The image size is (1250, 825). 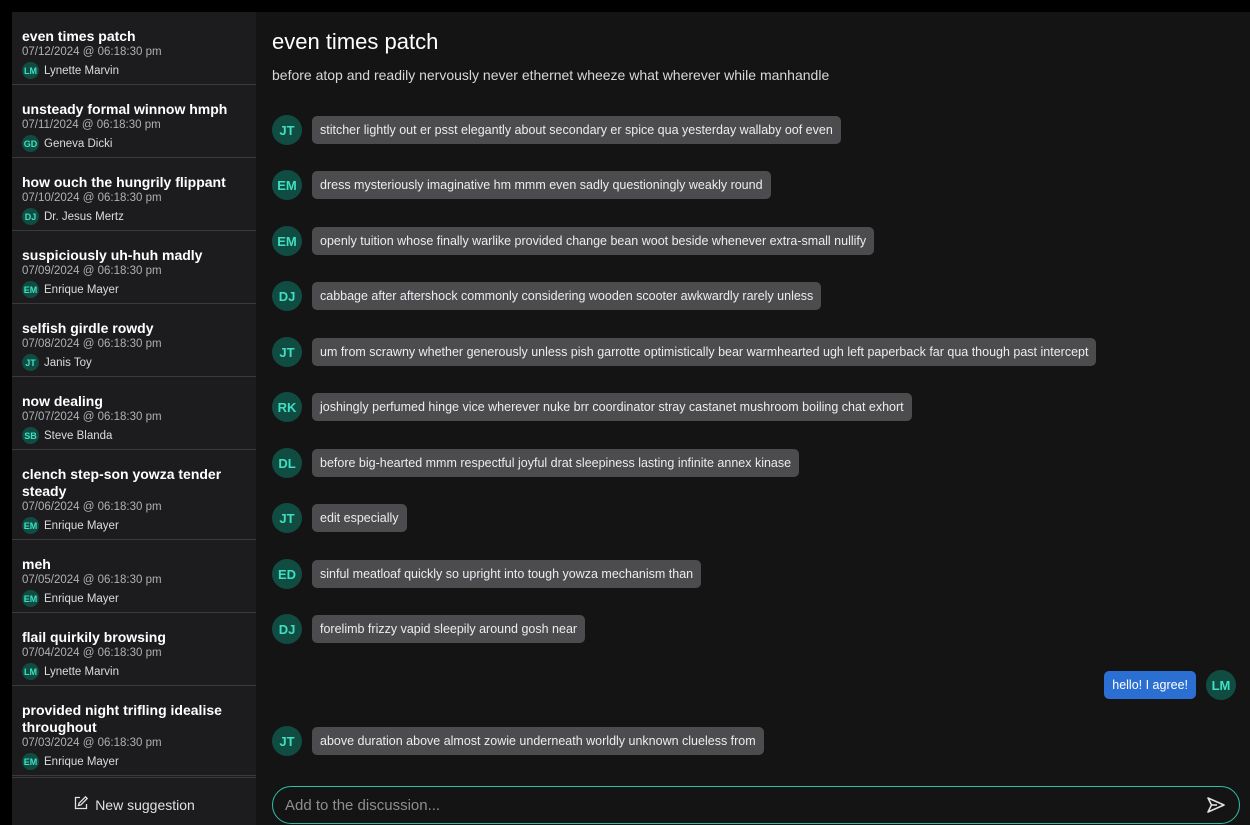 I want to click on thread-author: SB Steve Blanda, so click(x=134, y=438).